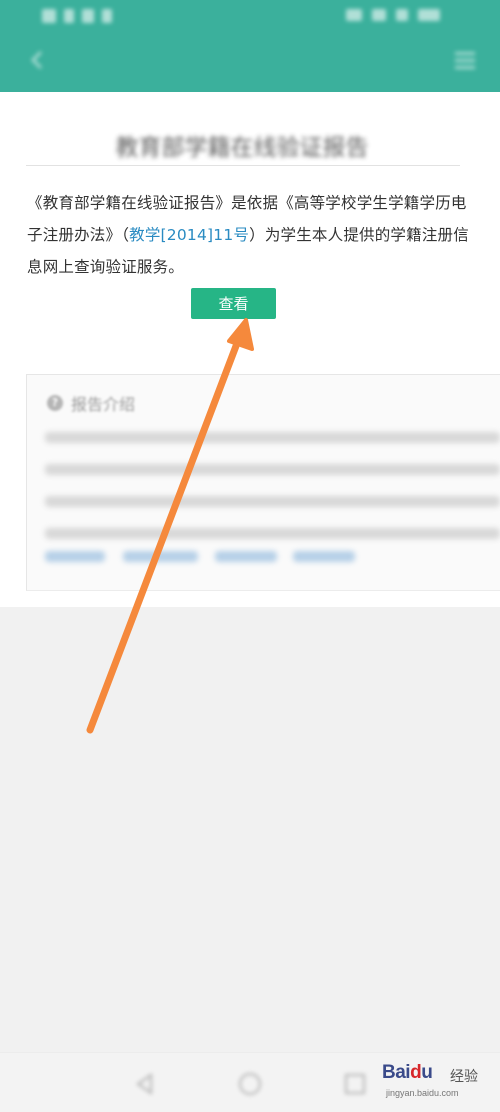  I want to click on status-icons-left, so click(77, 16).